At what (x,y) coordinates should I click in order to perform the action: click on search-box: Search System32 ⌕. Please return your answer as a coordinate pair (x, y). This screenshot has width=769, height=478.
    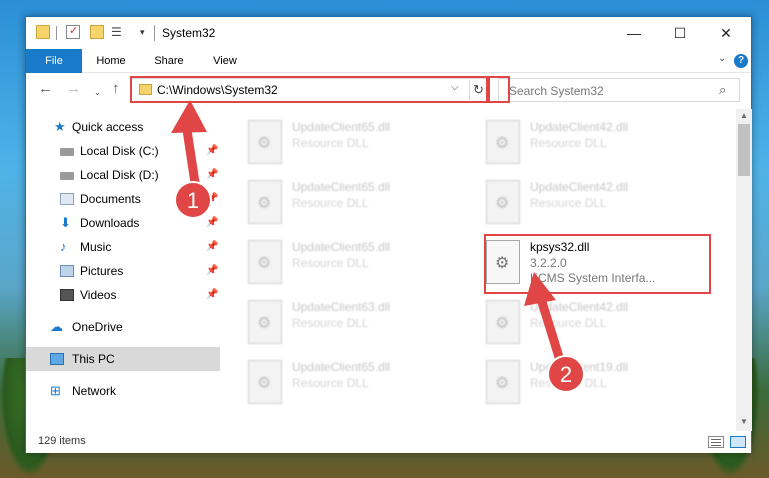
    Looking at the image, I should click on (619, 90).